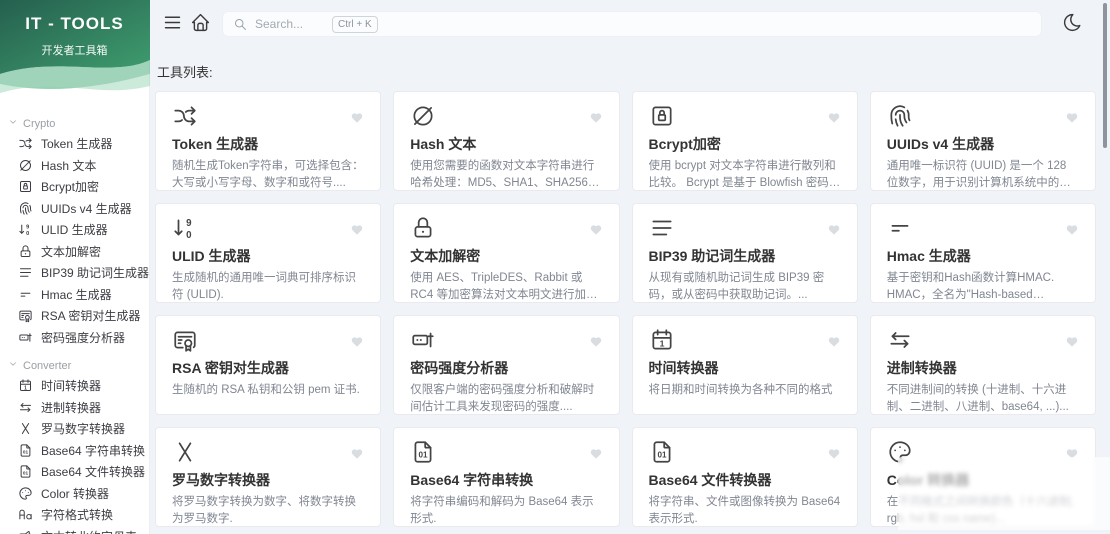  I want to click on sidebar-section-converter: Converter, so click(74, 365).